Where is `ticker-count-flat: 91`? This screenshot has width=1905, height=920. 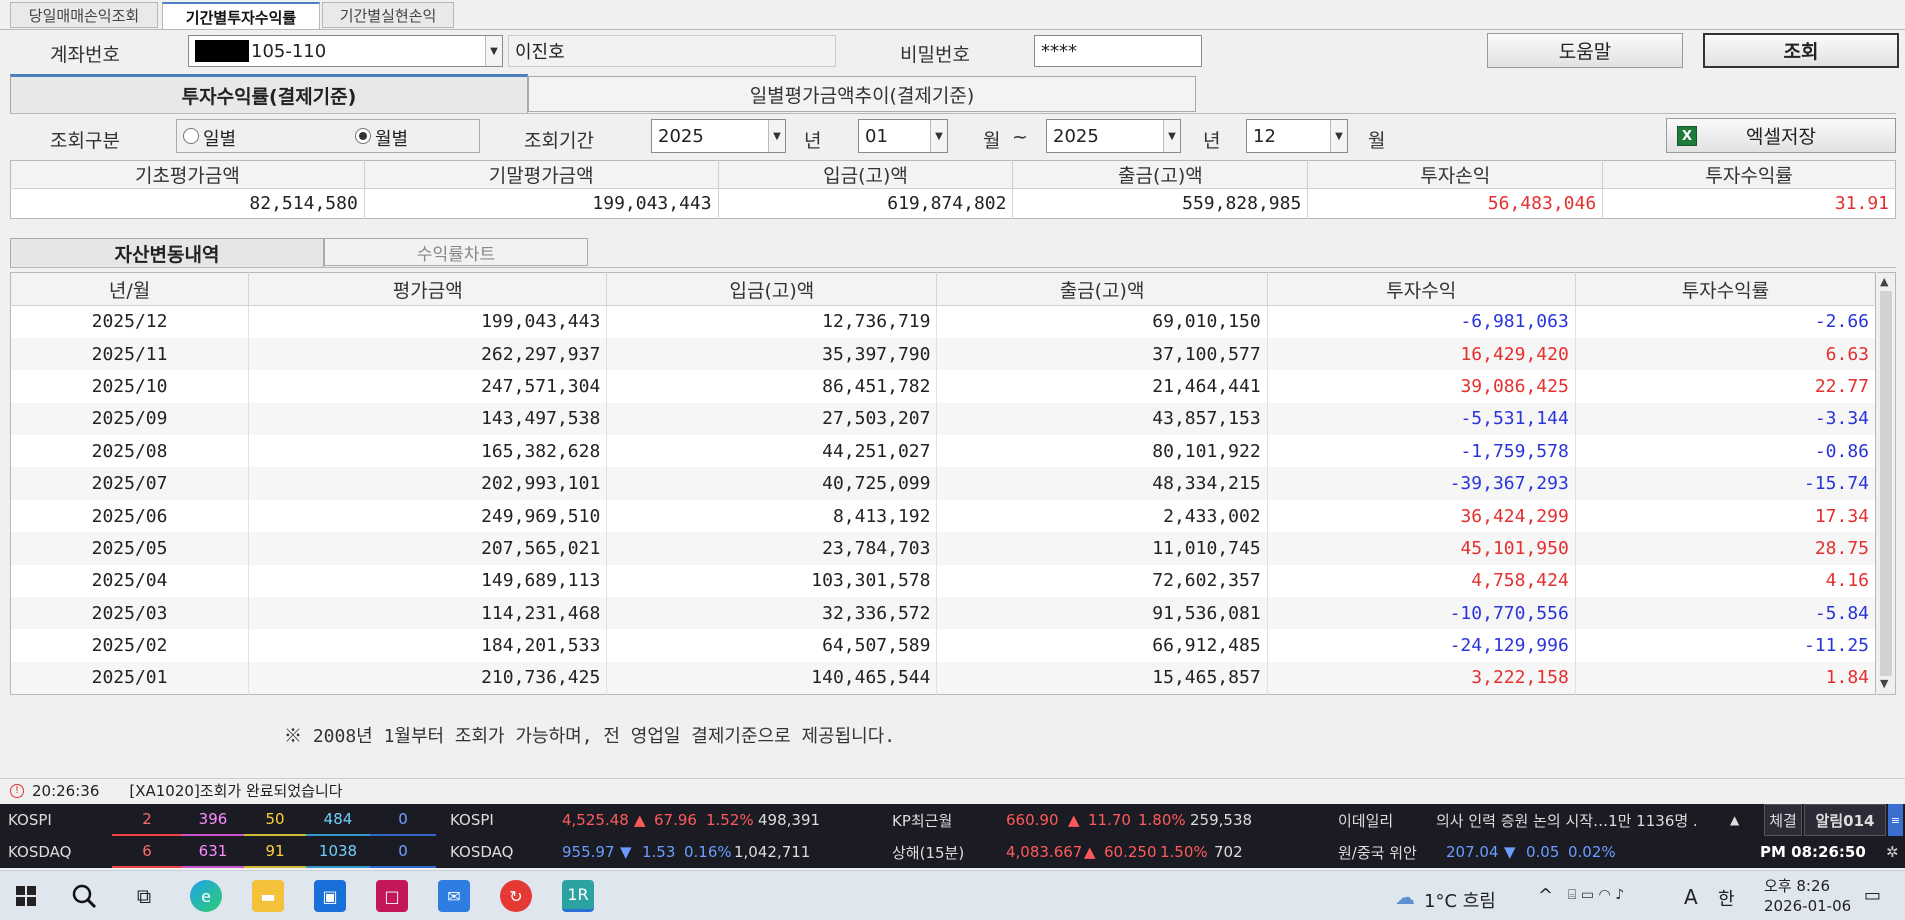 ticker-count-flat: 91 is located at coordinates (275, 852).